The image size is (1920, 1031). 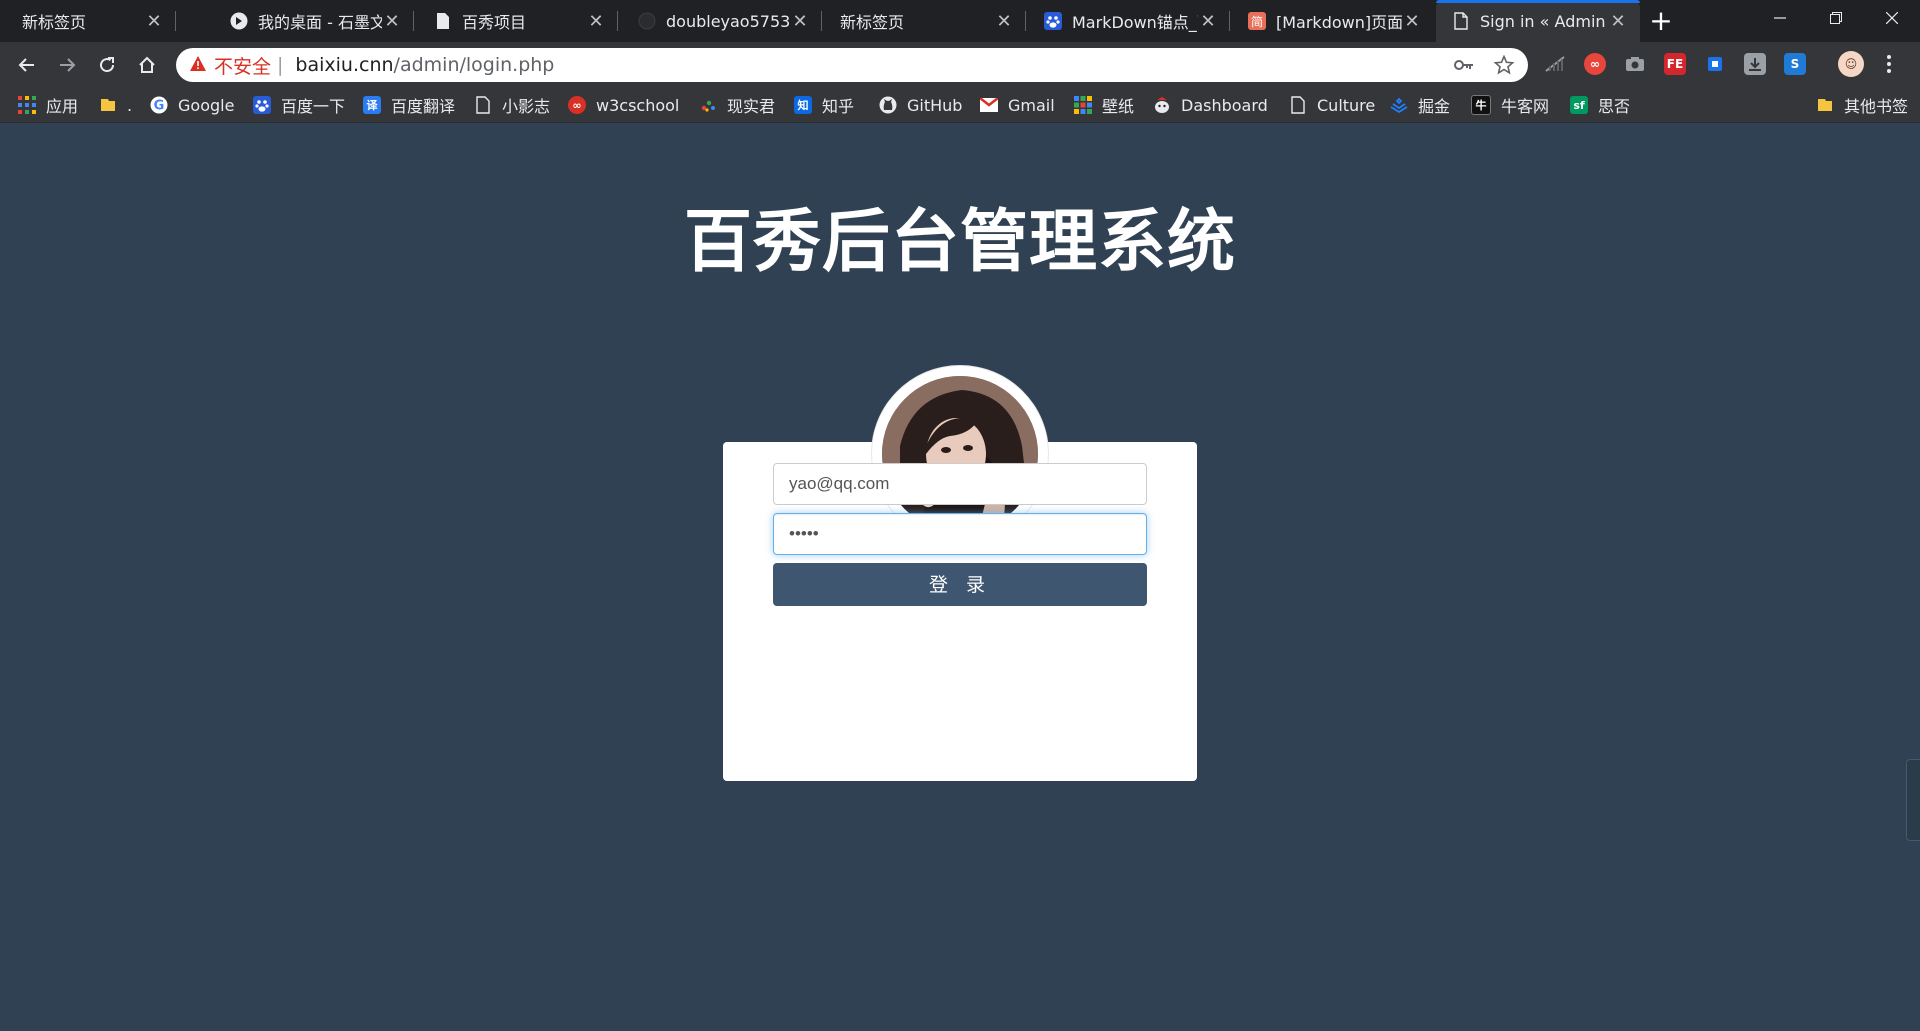 I want to click on bookmark-label: Gmail, so click(x=1031, y=105).